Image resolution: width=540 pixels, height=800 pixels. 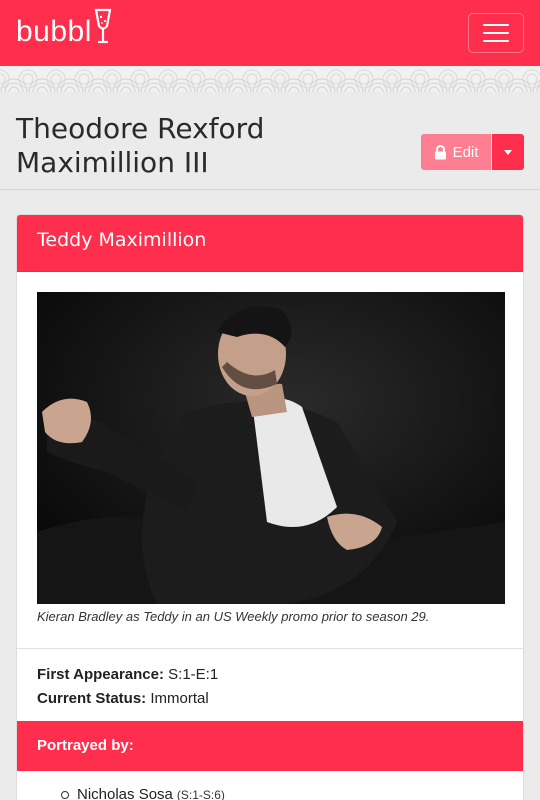 I want to click on fact-value: Immortal, so click(x=179, y=698).